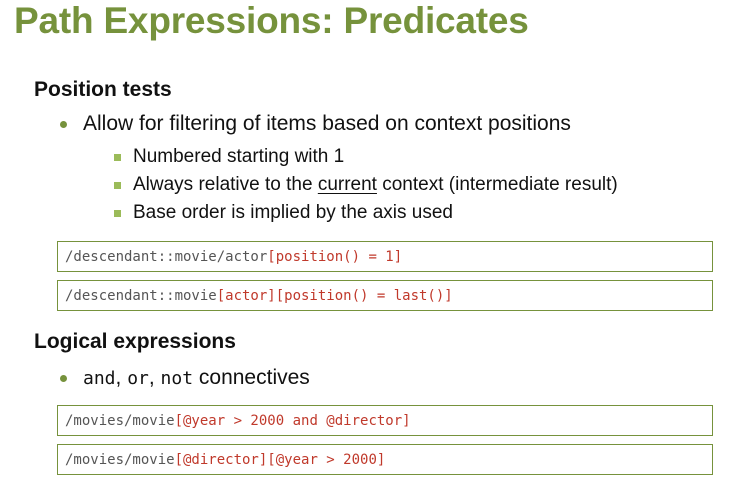  Describe the element at coordinates (280, 459) in the screenshot. I see `code-predicate: [@director][@year > 2000]` at that location.